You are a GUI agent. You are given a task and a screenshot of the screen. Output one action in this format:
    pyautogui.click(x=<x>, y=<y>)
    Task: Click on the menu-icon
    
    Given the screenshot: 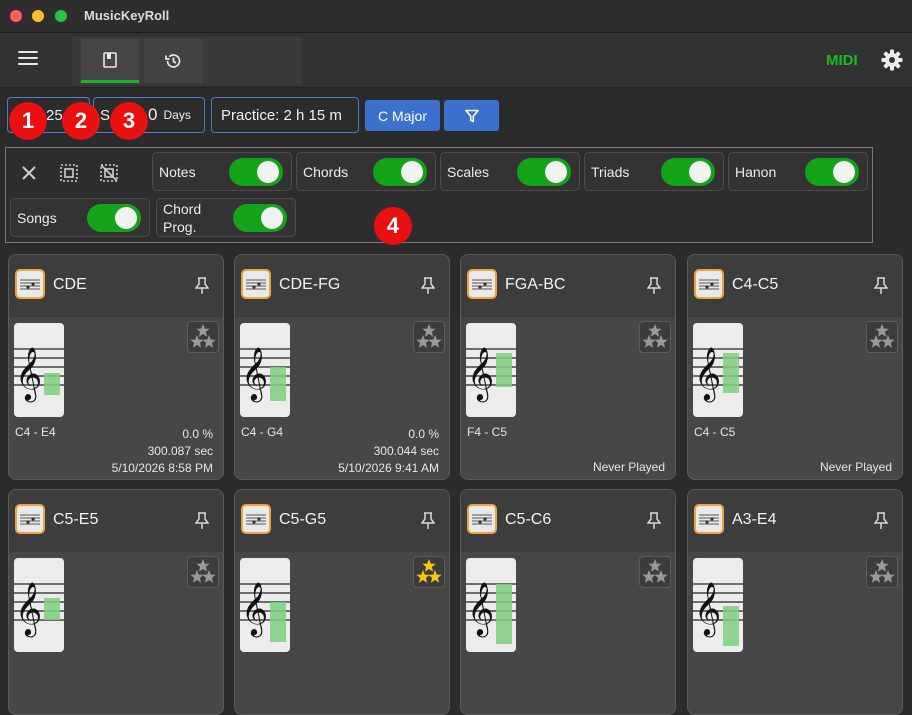 What is the action you would take?
    pyautogui.click(x=28, y=60)
    